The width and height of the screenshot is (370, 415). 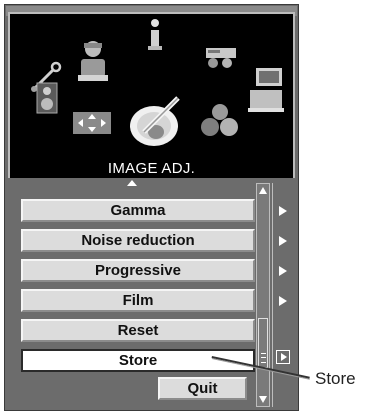 What do you see at coordinates (138, 330) in the screenshot?
I see `menu-item-reset: Reset` at bounding box center [138, 330].